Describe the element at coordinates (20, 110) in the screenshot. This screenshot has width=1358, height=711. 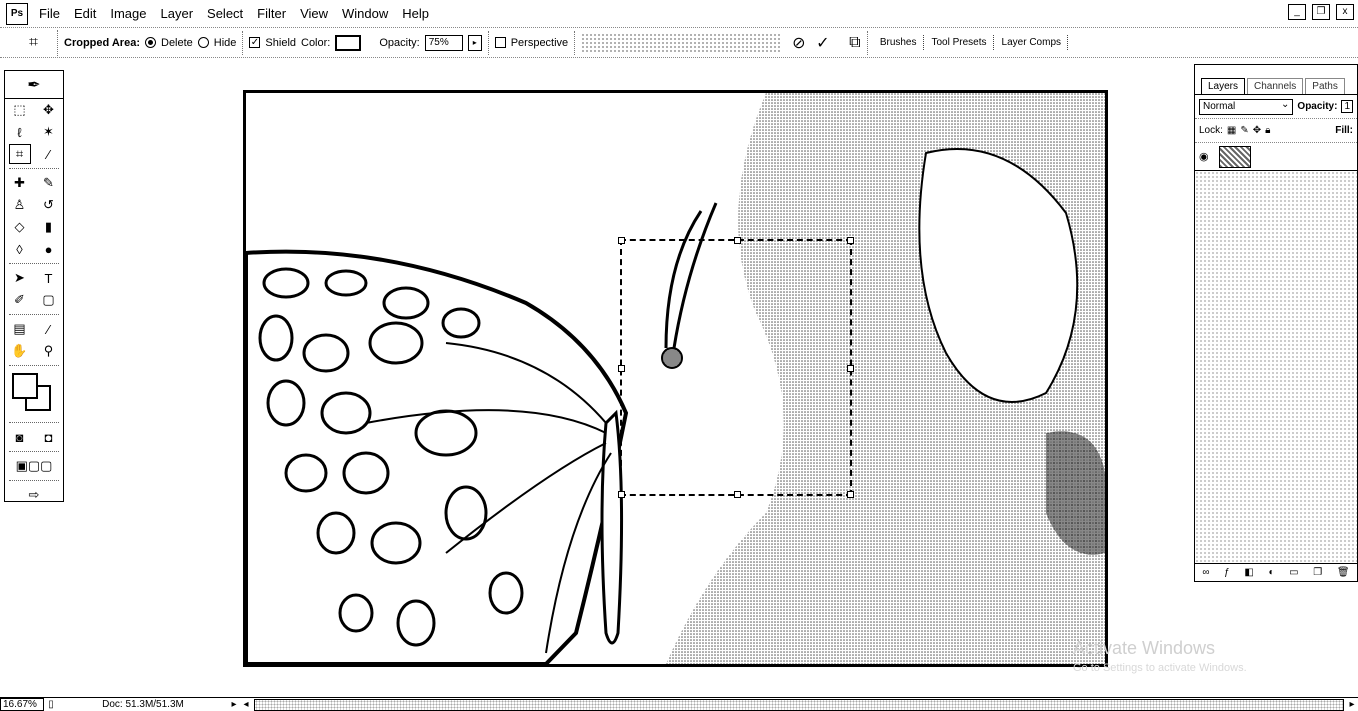
I see `marquee-icon: ⬚` at that location.